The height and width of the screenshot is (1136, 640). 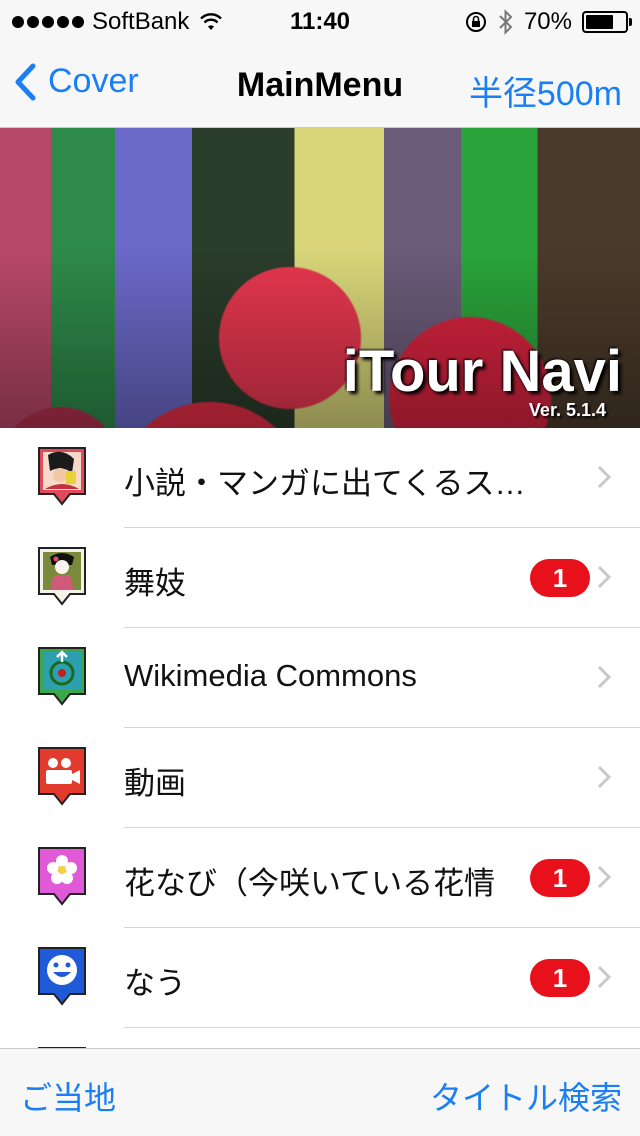 I want to click on menu-item-label: 舞妓, so click(x=155, y=583).